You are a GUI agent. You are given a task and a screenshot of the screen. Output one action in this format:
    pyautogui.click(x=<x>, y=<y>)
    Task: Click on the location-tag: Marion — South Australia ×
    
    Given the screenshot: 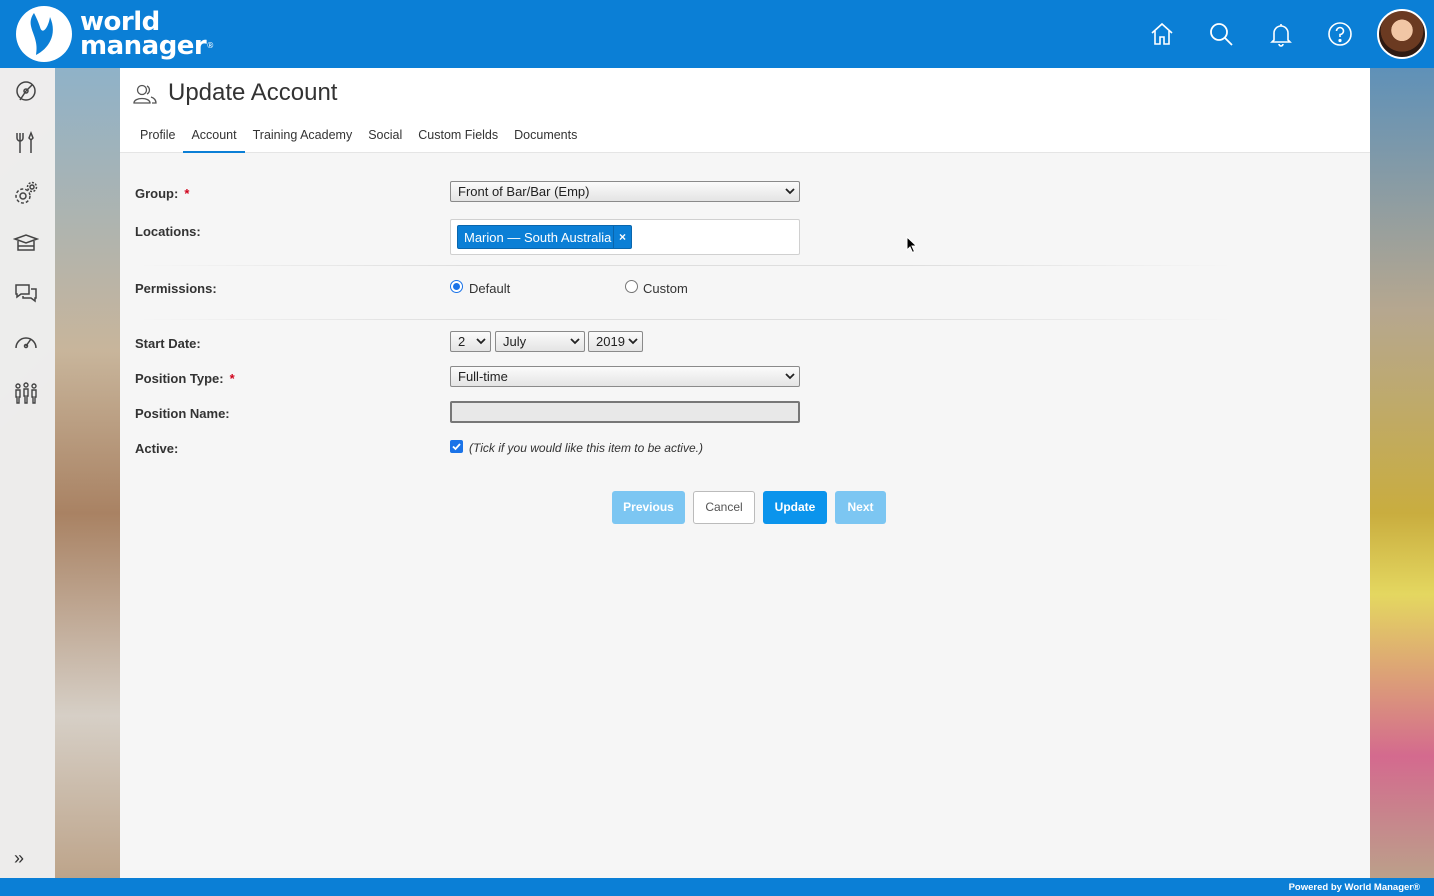 What is the action you would take?
    pyautogui.click(x=544, y=237)
    